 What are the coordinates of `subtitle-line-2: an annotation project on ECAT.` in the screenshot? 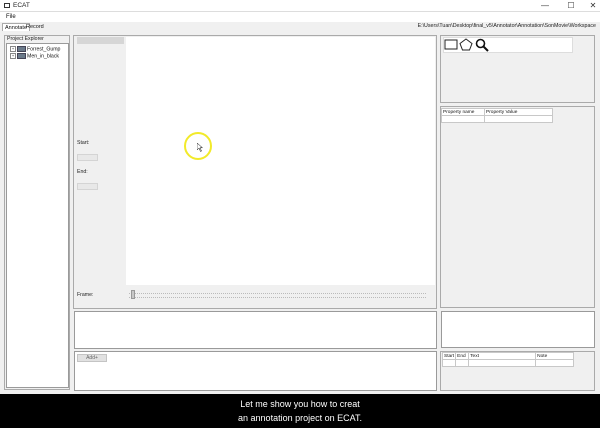 It's located at (300, 418).